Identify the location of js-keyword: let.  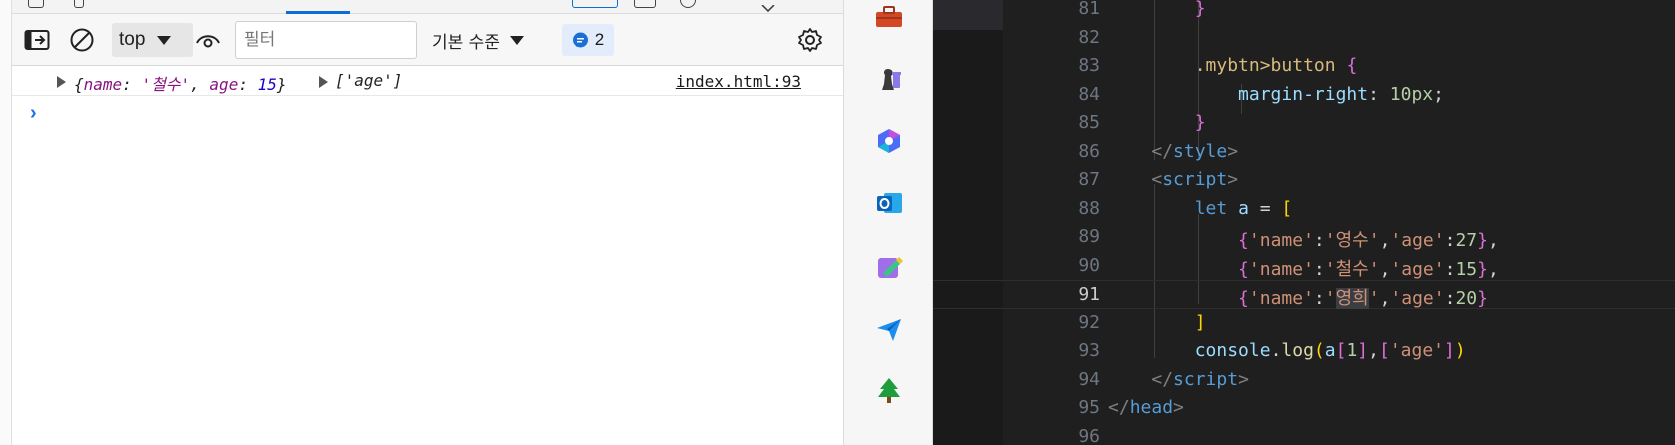
(1211, 208).